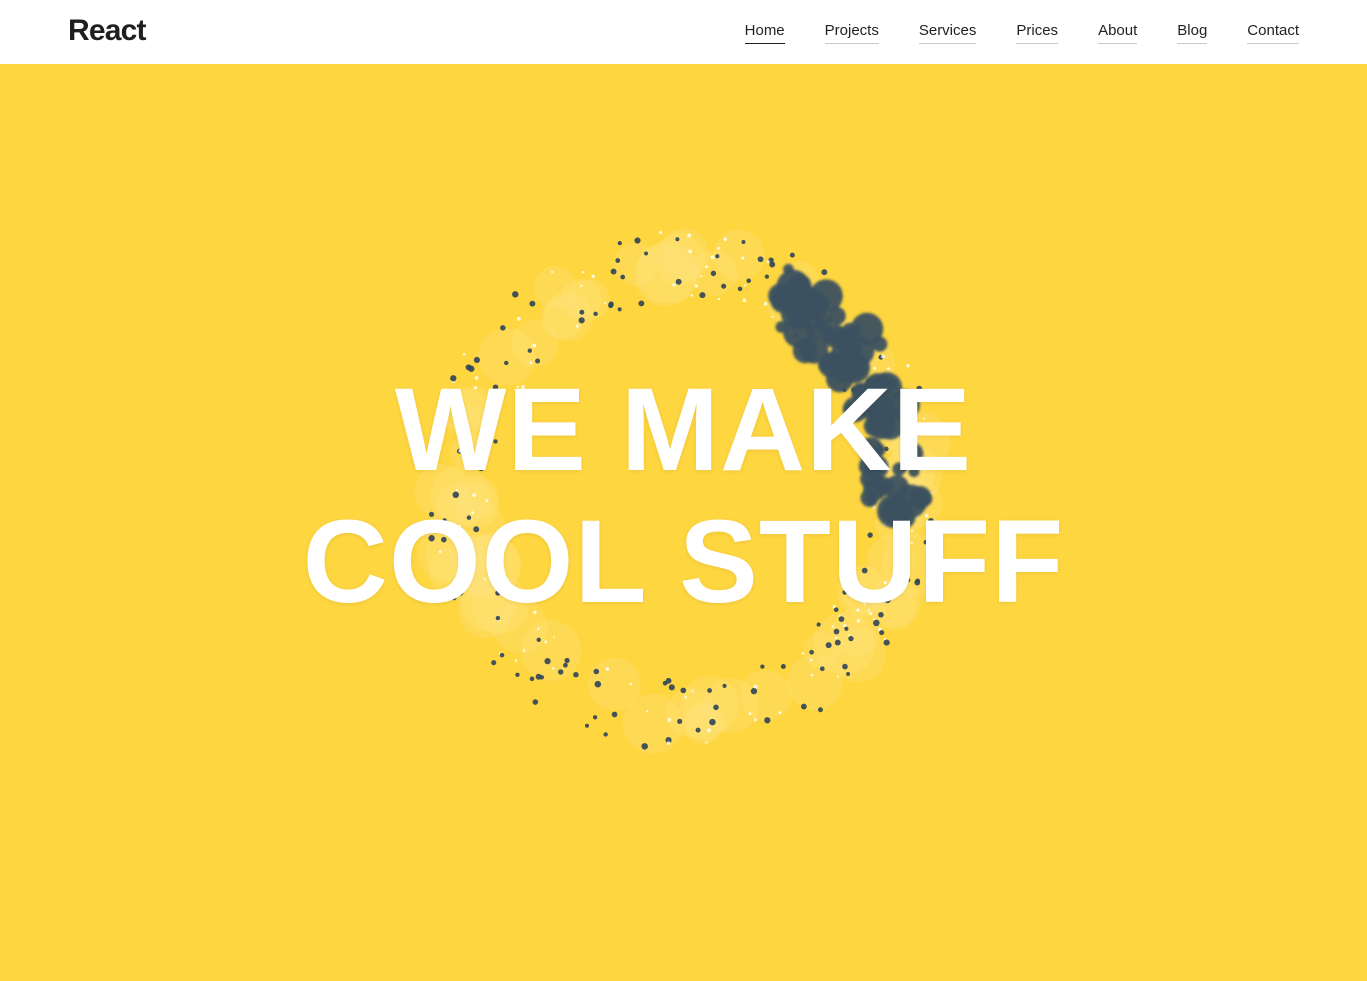  What do you see at coordinates (764, 33) in the screenshot?
I see `nav-item-home: Home` at bounding box center [764, 33].